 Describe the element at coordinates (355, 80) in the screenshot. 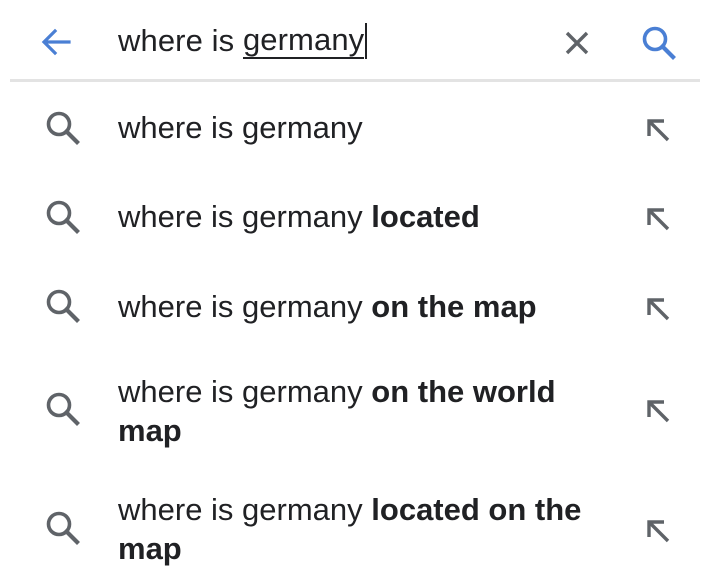

I see `search-divider` at that location.